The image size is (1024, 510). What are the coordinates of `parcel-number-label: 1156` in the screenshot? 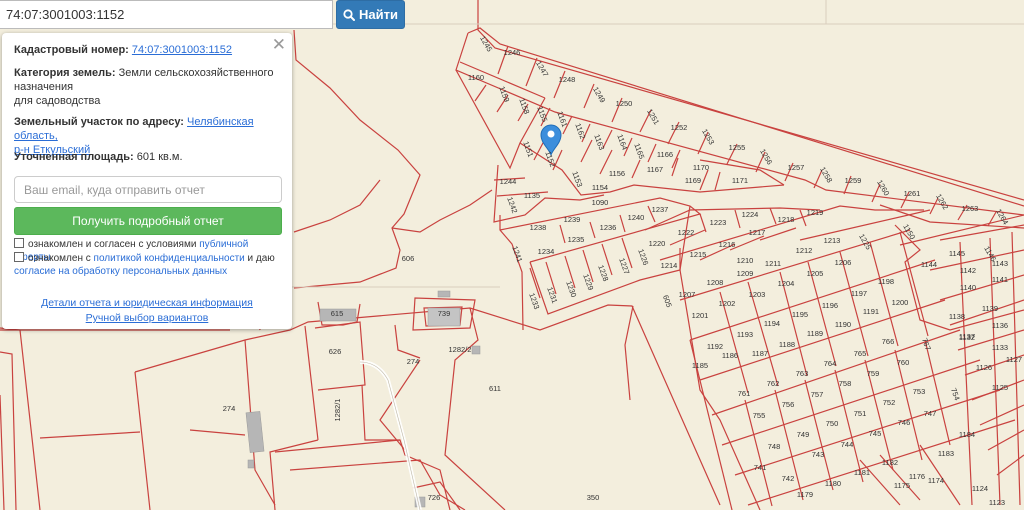 It's located at (617, 173).